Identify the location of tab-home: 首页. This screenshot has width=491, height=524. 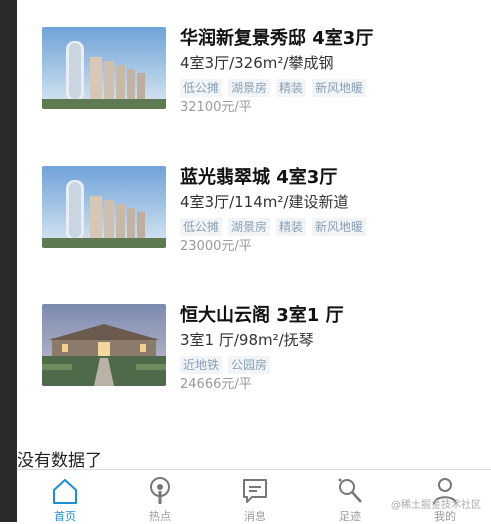
(65, 500).